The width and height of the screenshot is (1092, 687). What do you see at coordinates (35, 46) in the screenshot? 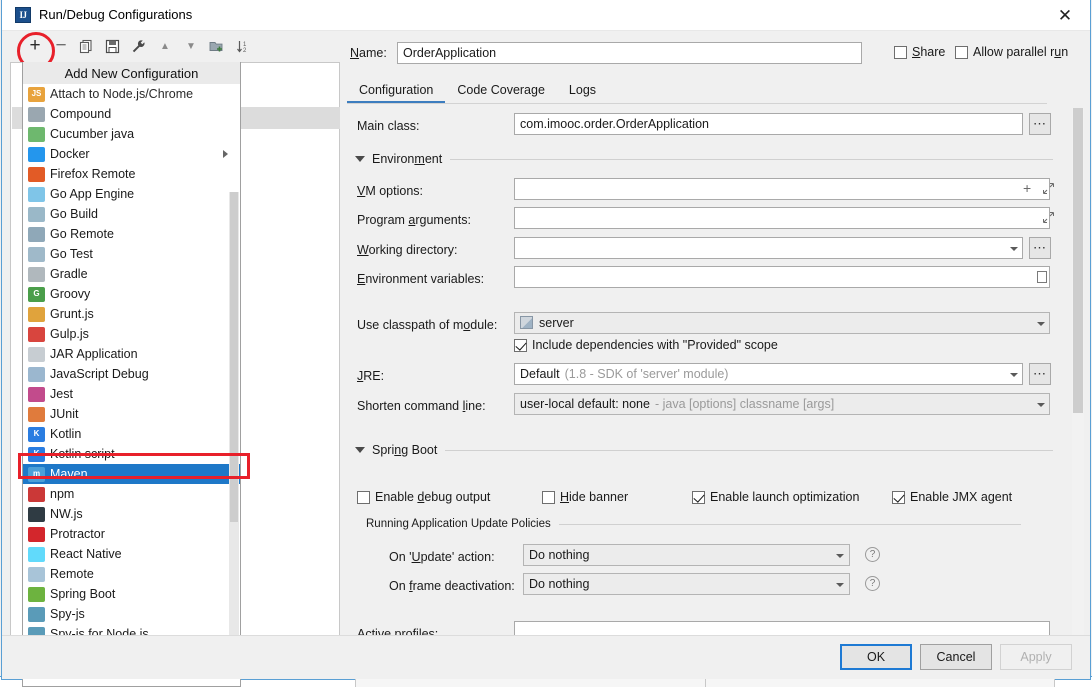
I see `add-configuration-button: +` at bounding box center [35, 46].